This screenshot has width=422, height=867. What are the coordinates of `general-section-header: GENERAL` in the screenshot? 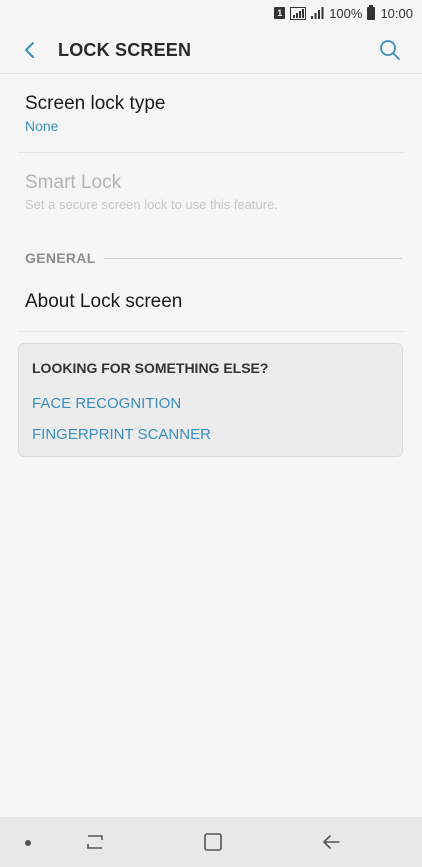 It's located at (213, 258).